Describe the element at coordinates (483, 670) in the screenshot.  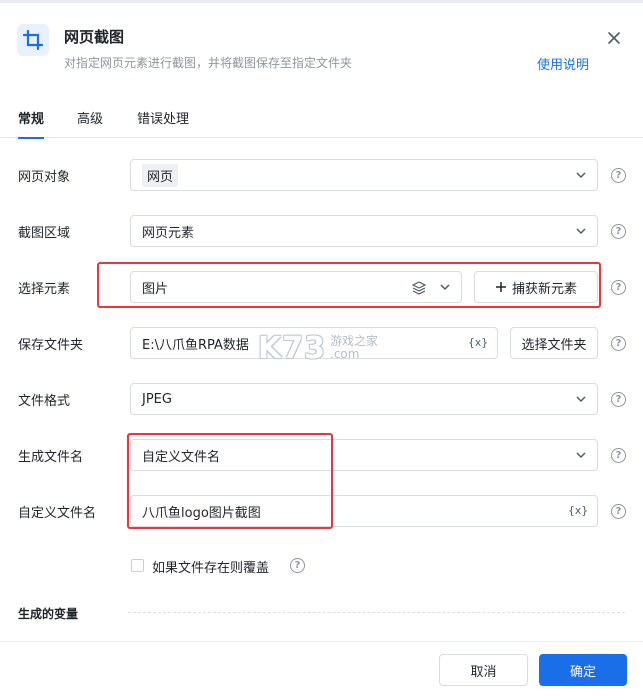
I see `cancel-button: 取消` at that location.